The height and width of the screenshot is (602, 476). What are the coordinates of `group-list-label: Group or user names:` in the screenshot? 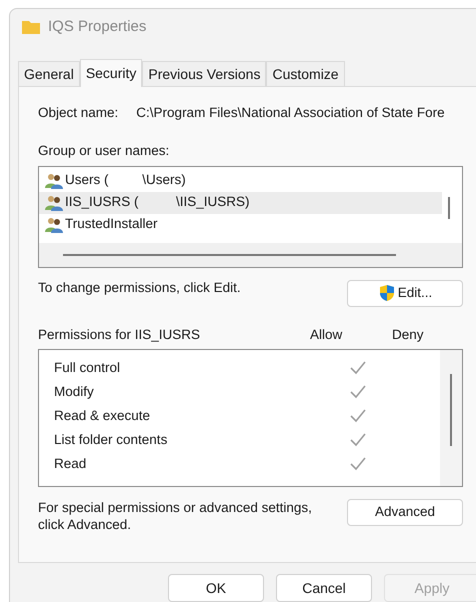 It's located at (104, 151).